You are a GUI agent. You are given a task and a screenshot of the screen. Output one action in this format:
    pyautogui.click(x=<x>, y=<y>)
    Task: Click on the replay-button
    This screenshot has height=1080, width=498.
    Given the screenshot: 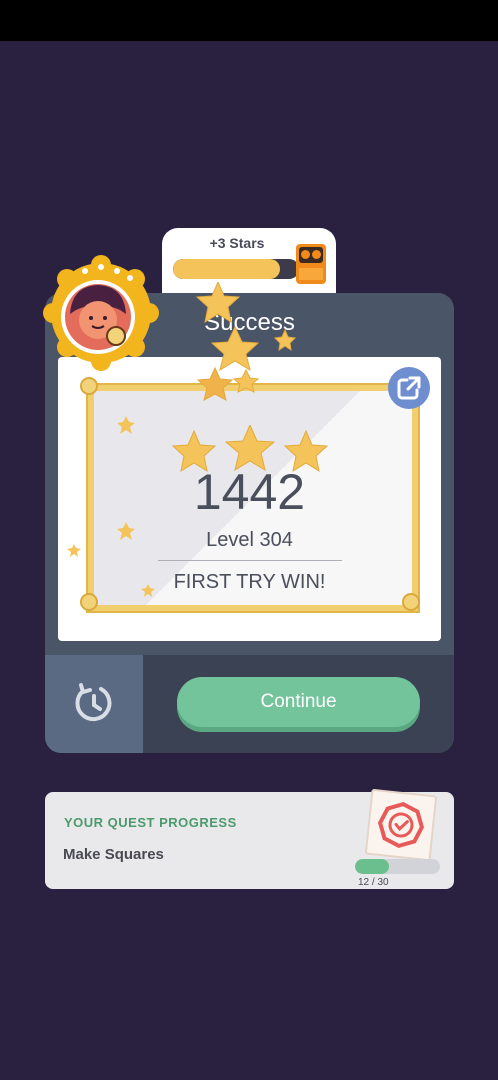 What is the action you would take?
    pyautogui.click(x=94, y=704)
    